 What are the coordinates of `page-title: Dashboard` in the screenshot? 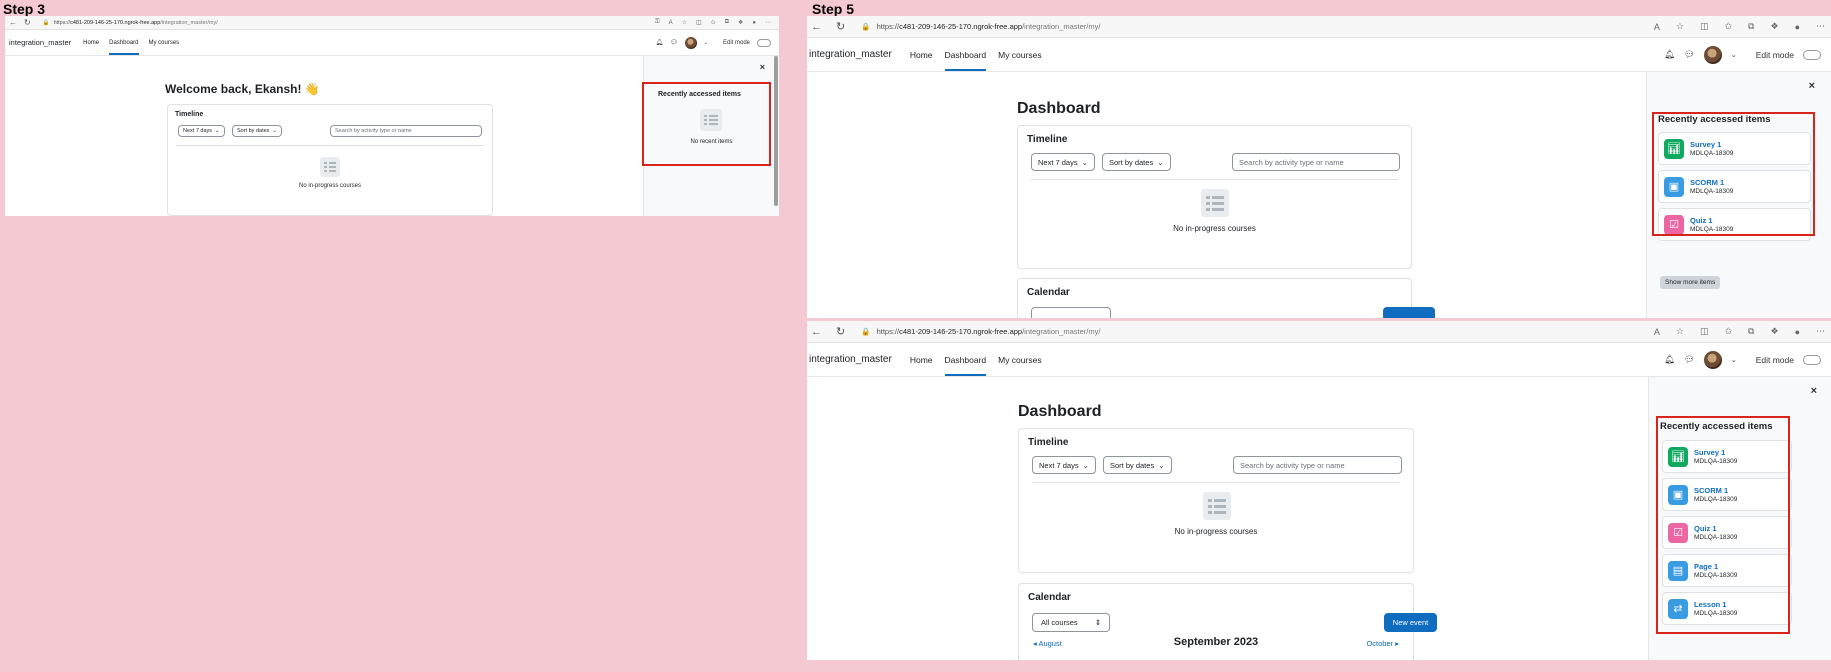 It's located at (1060, 411).